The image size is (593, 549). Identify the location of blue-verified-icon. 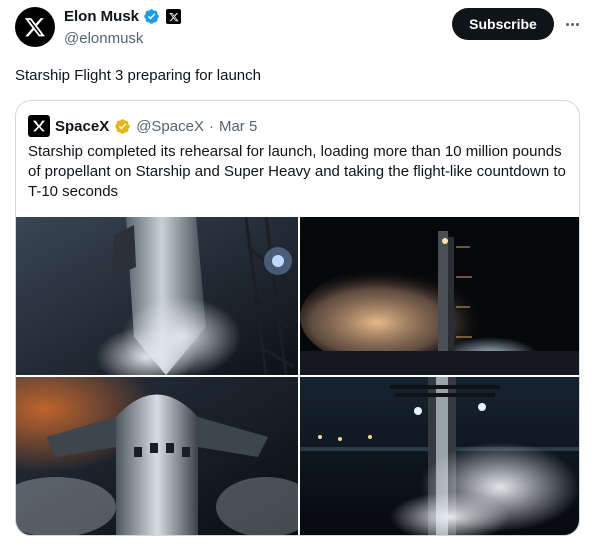
(151, 16).